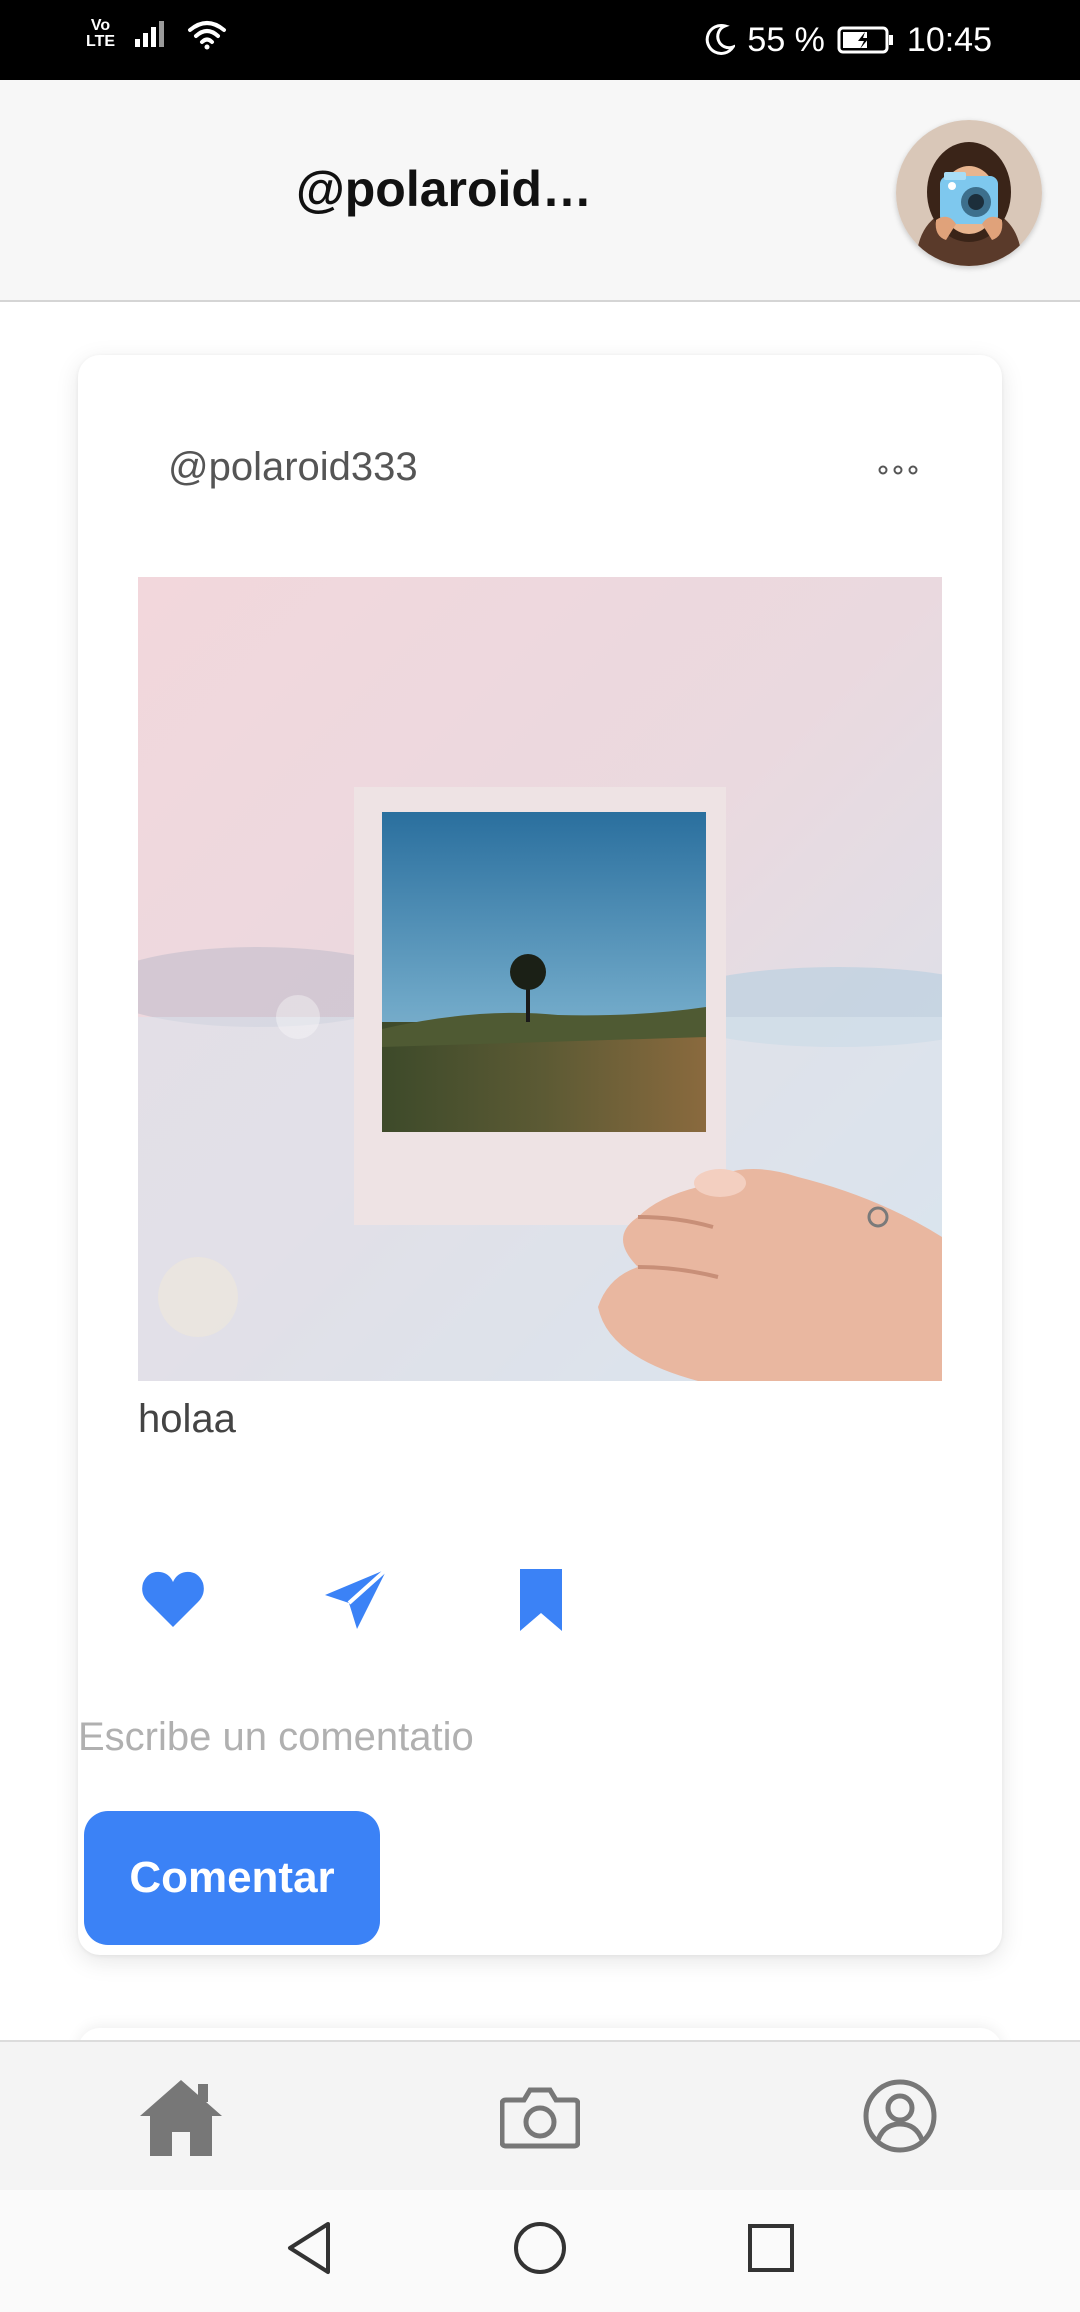 The image size is (1080, 2312). Describe the element at coordinates (150, 34) in the screenshot. I see `signal-icon` at that location.